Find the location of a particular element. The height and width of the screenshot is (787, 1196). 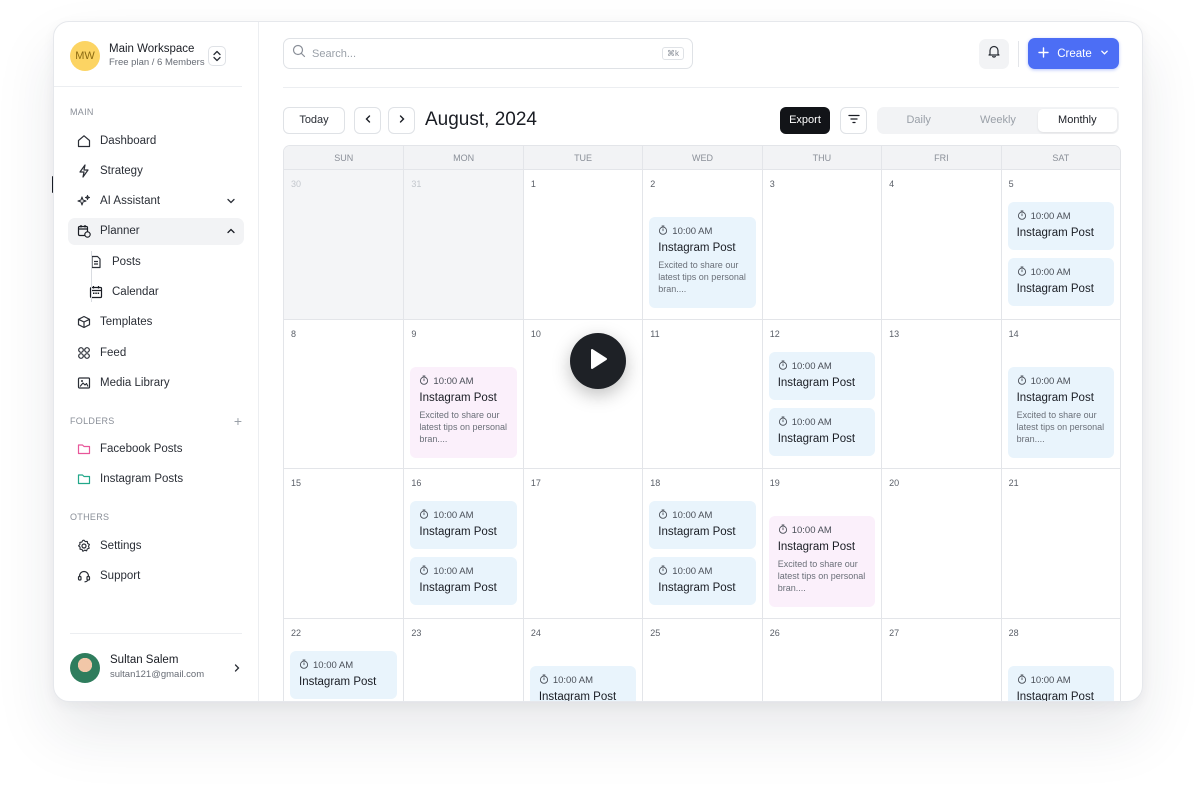

calendar-clock-icon is located at coordinates (84, 231).